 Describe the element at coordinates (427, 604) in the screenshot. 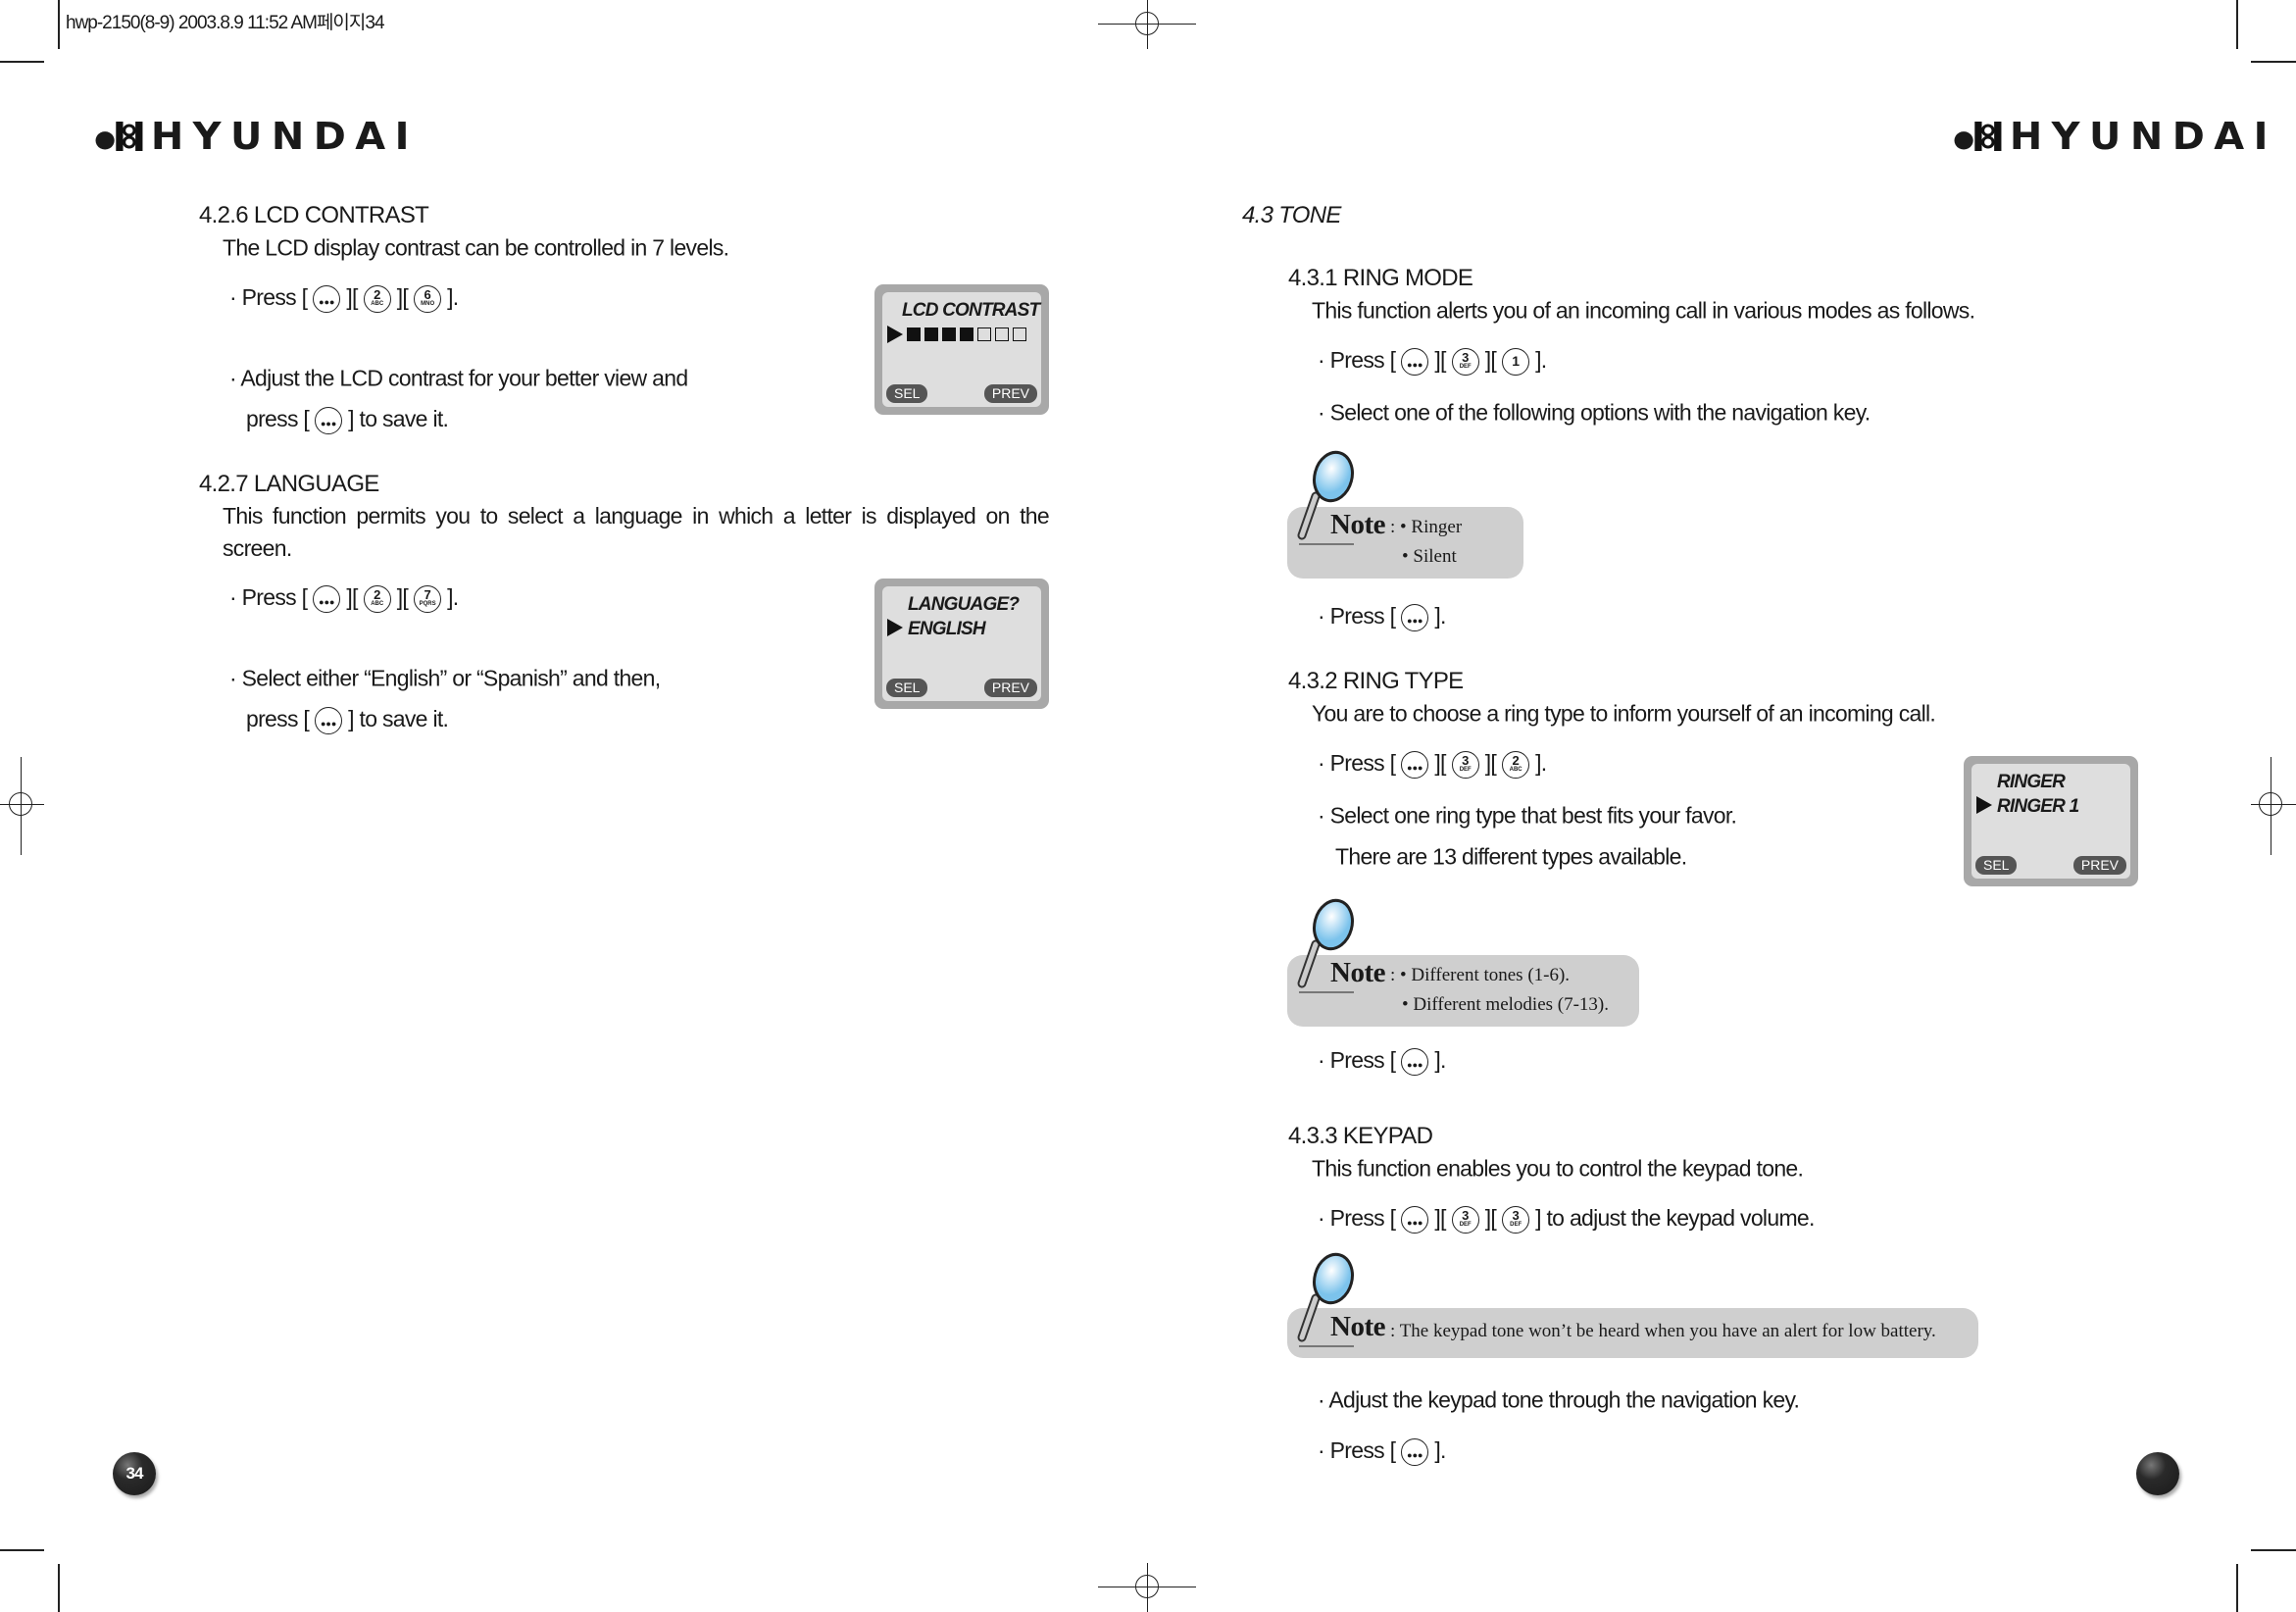

I see `key-letters: PQRS` at that location.